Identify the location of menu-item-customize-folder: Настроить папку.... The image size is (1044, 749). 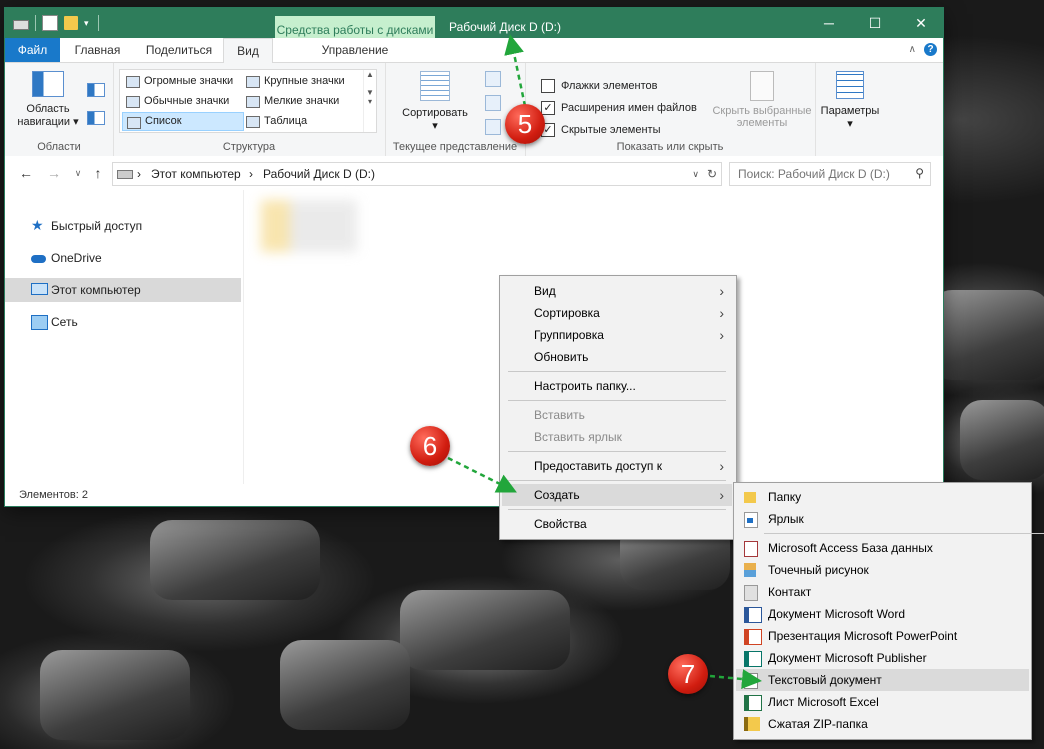
(617, 386).